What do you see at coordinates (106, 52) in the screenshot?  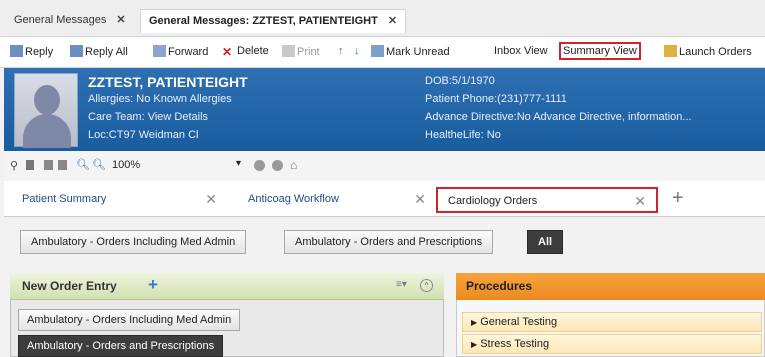 I see `reply-all-label: Reply All` at bounding box center [106, 52].